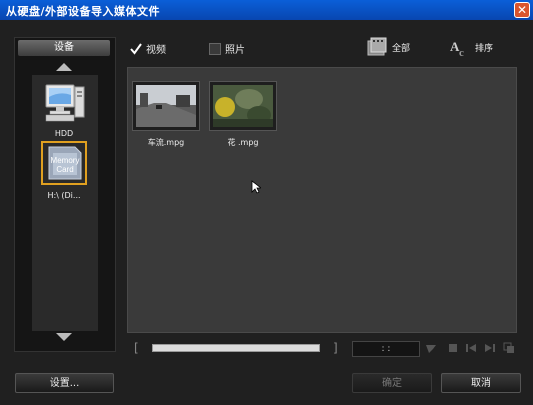 This screenshot has height=405, width=533. Describe the element at coordinates (453, 348) in the screenshot. I see `stop-icon` at that location.